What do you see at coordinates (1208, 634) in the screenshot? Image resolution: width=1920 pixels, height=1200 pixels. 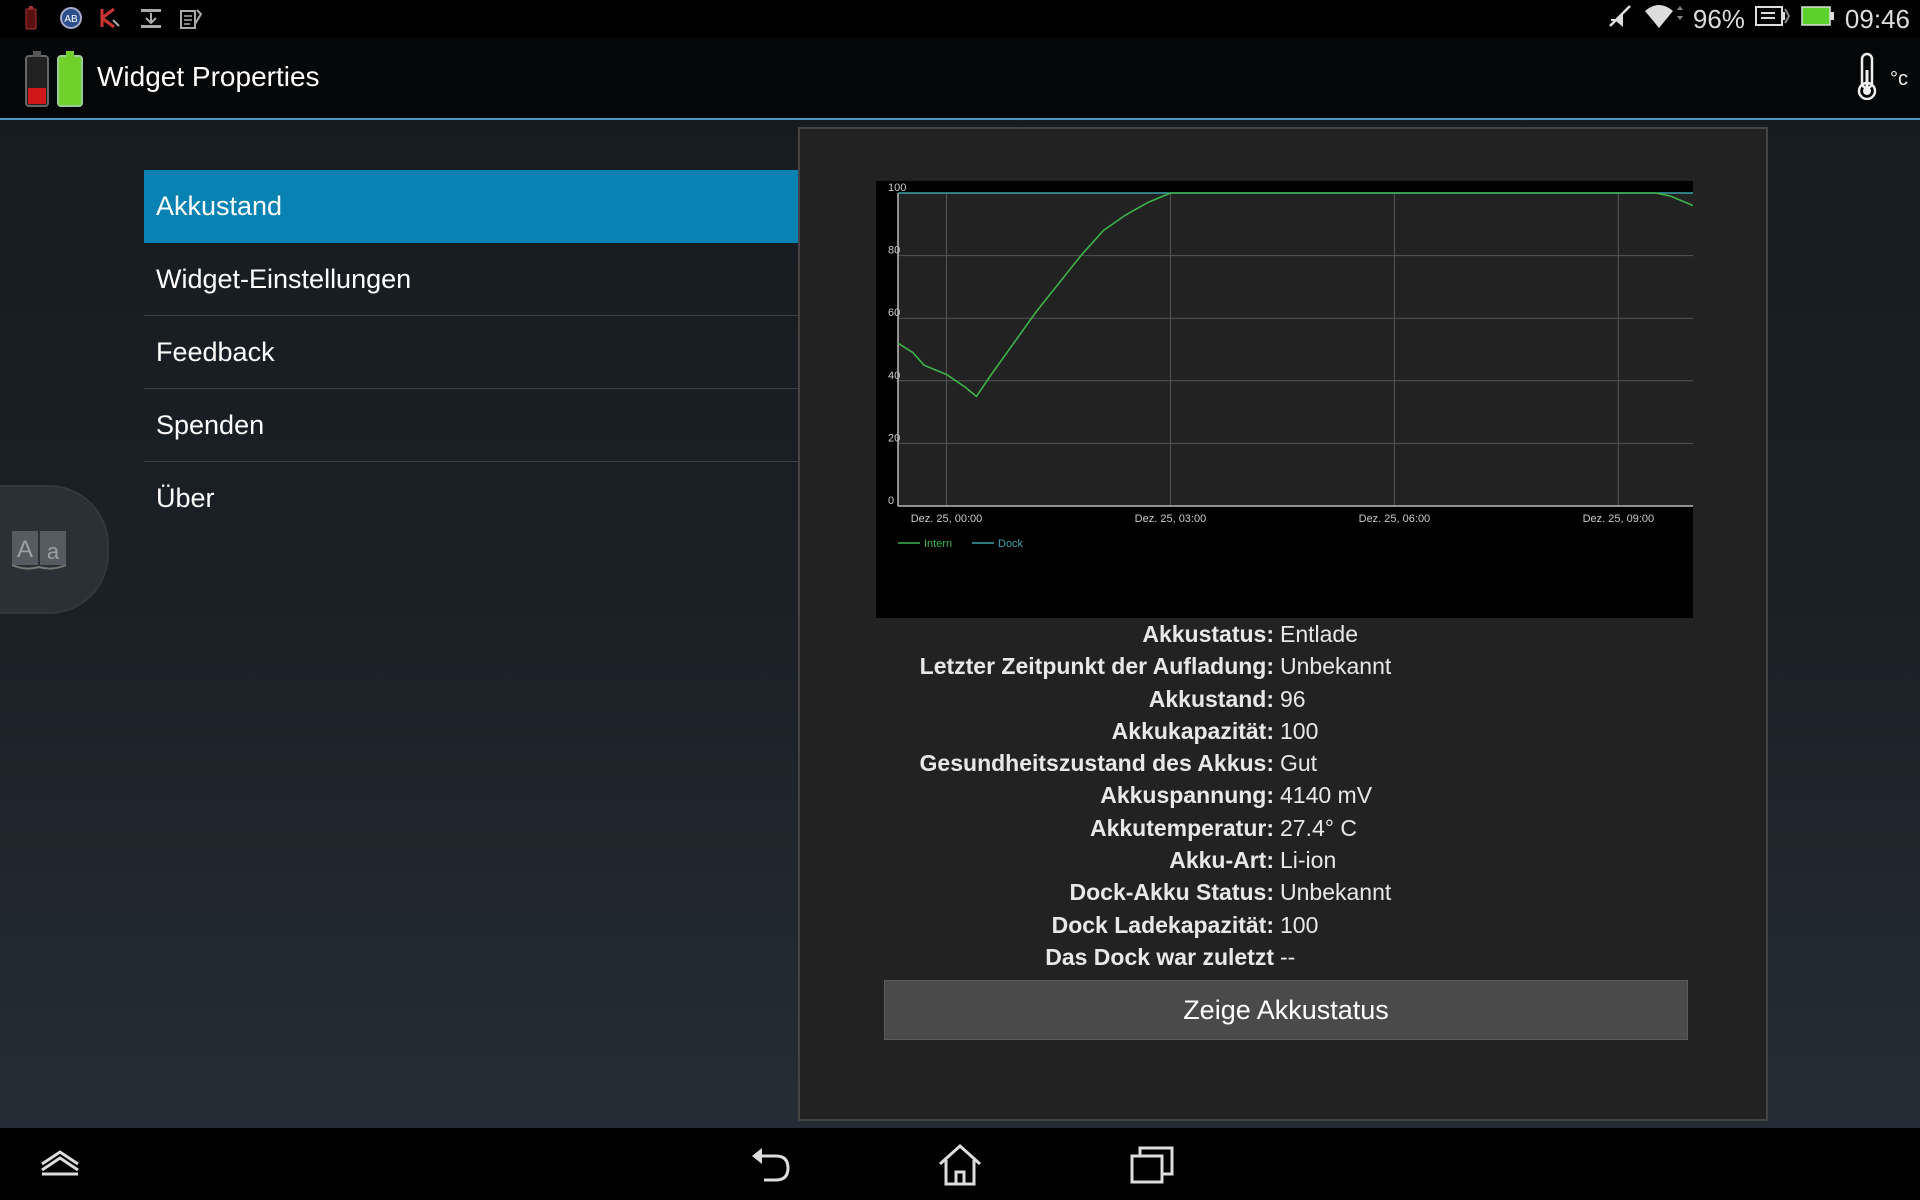 I see `info-label: Akkustatus:` at bounding box center [1208, 634].